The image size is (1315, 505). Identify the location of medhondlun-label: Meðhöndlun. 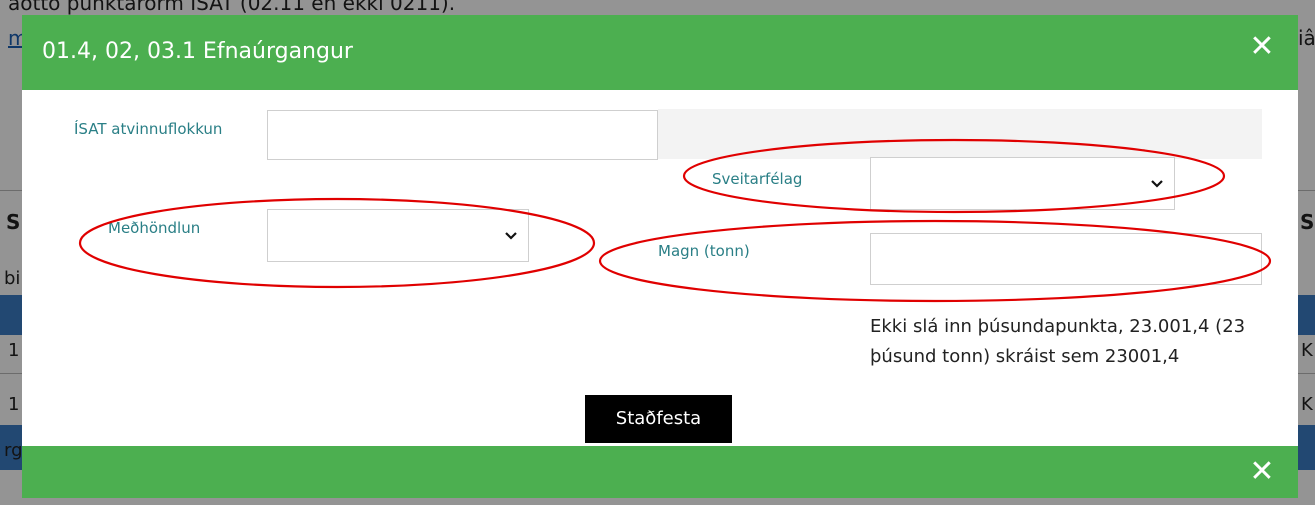
(154, 228).